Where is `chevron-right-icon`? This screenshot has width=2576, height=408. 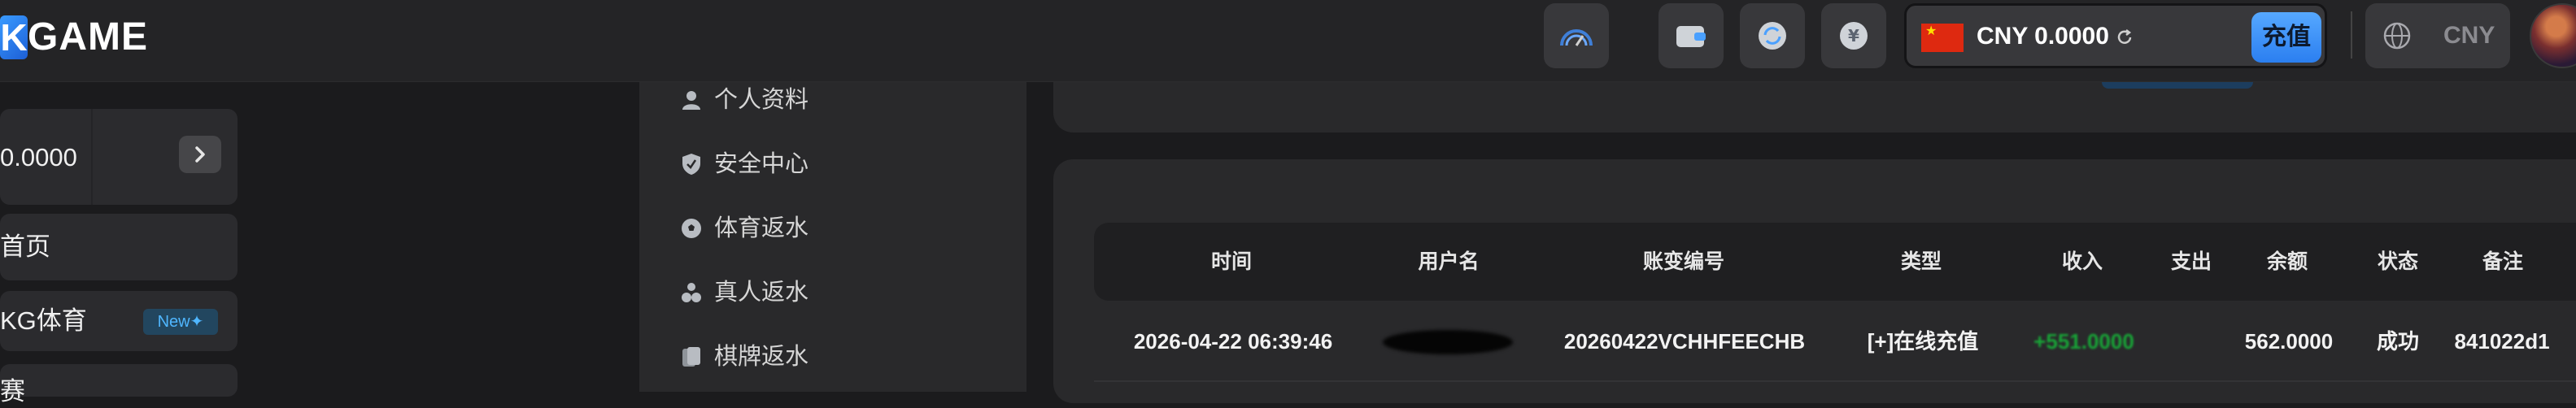 chevron-right-icon is located at coordinates (200, 154).